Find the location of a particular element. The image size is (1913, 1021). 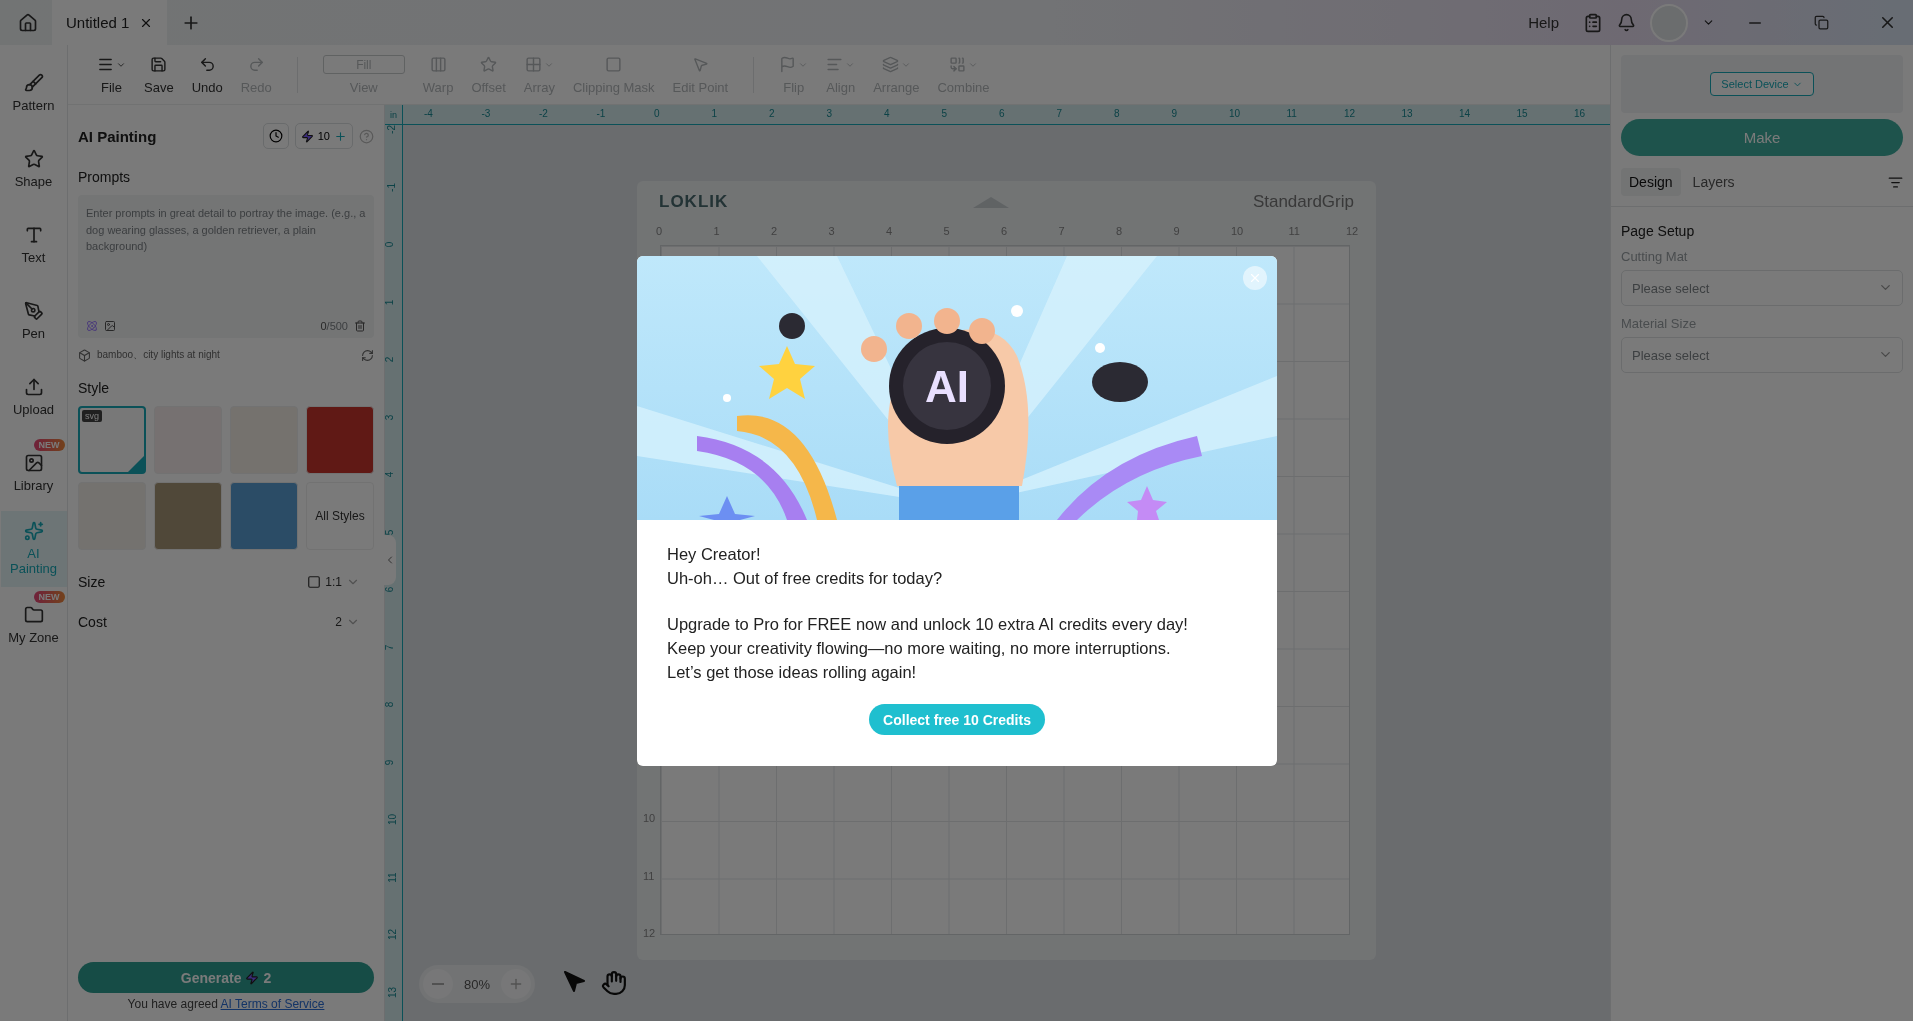

sidebar-item: NEW My Zone is located at coordinates (33, 625).